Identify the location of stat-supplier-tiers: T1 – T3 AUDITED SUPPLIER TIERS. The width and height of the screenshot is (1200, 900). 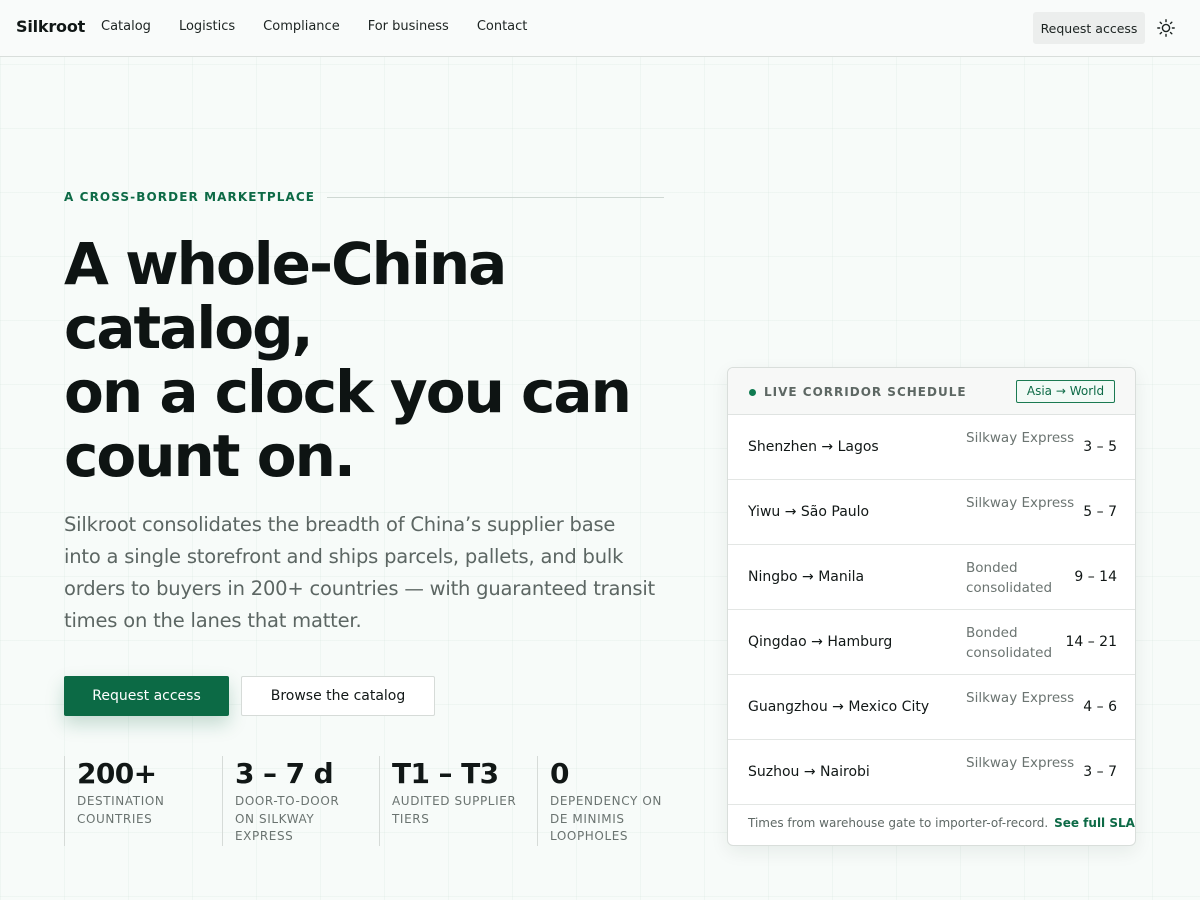
(454, 801).